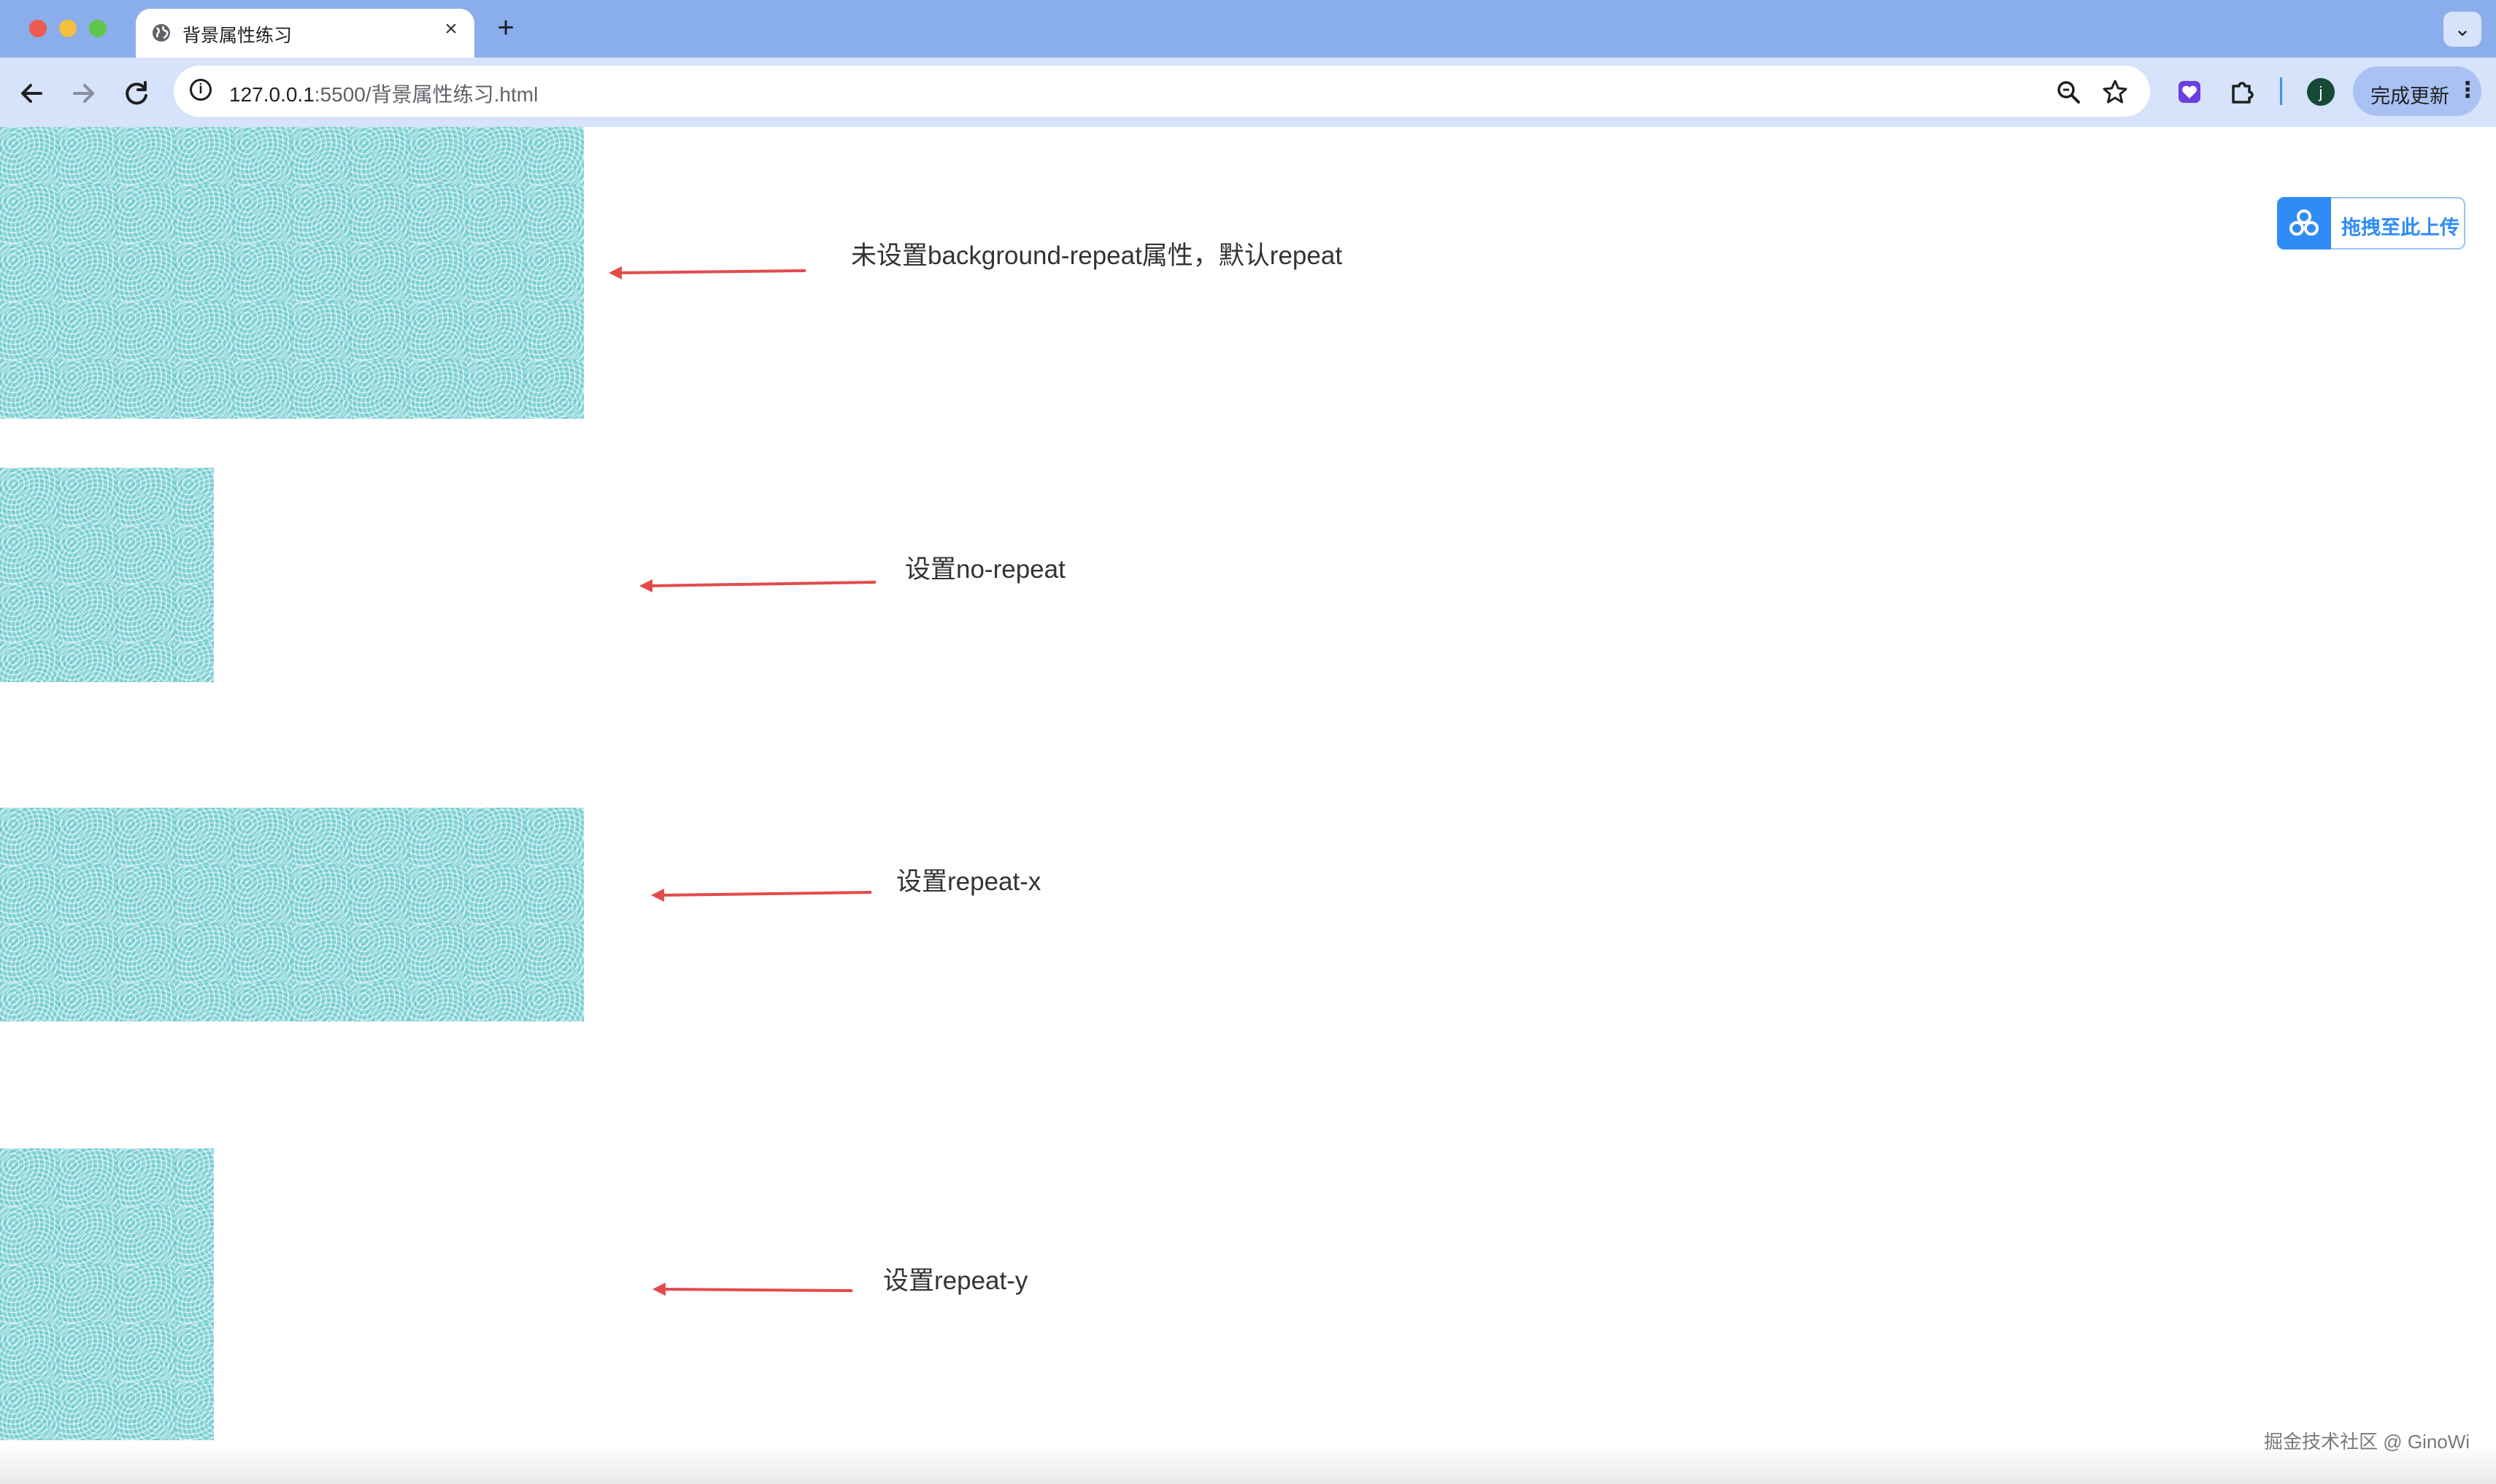 The image size is (2496, 1484). What do you see at coordinates (2304, 223) in the screenshot?
I see `baidu-cloud-icon` at bounding box center [2304, 223].